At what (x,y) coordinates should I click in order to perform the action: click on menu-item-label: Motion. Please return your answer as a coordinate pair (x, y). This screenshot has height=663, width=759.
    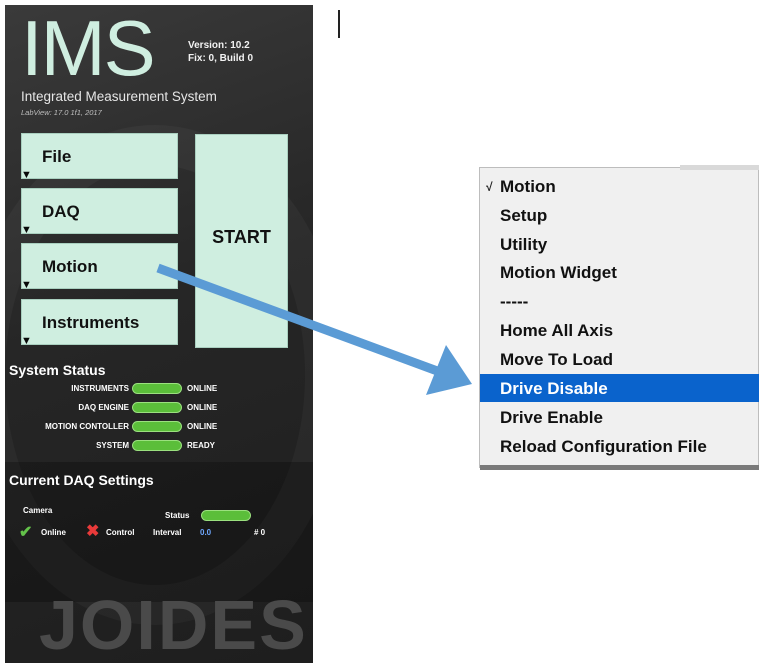
    Looking at the image, I should click on (528, 186).